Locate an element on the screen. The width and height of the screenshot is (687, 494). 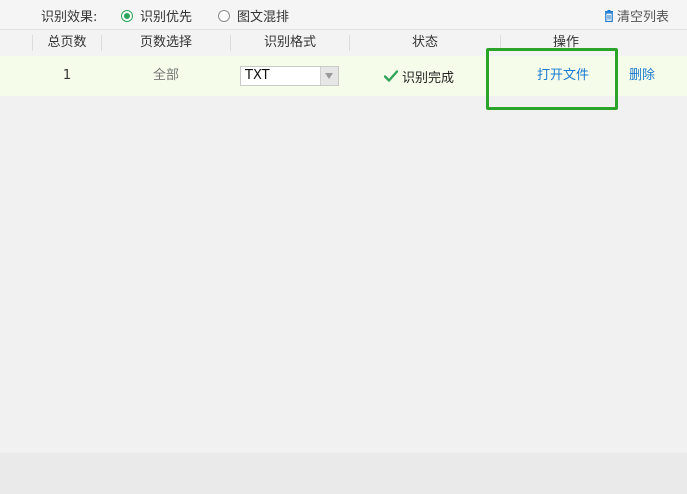
header-page-selection: 页数选择 is located at coordinates (165, 42).